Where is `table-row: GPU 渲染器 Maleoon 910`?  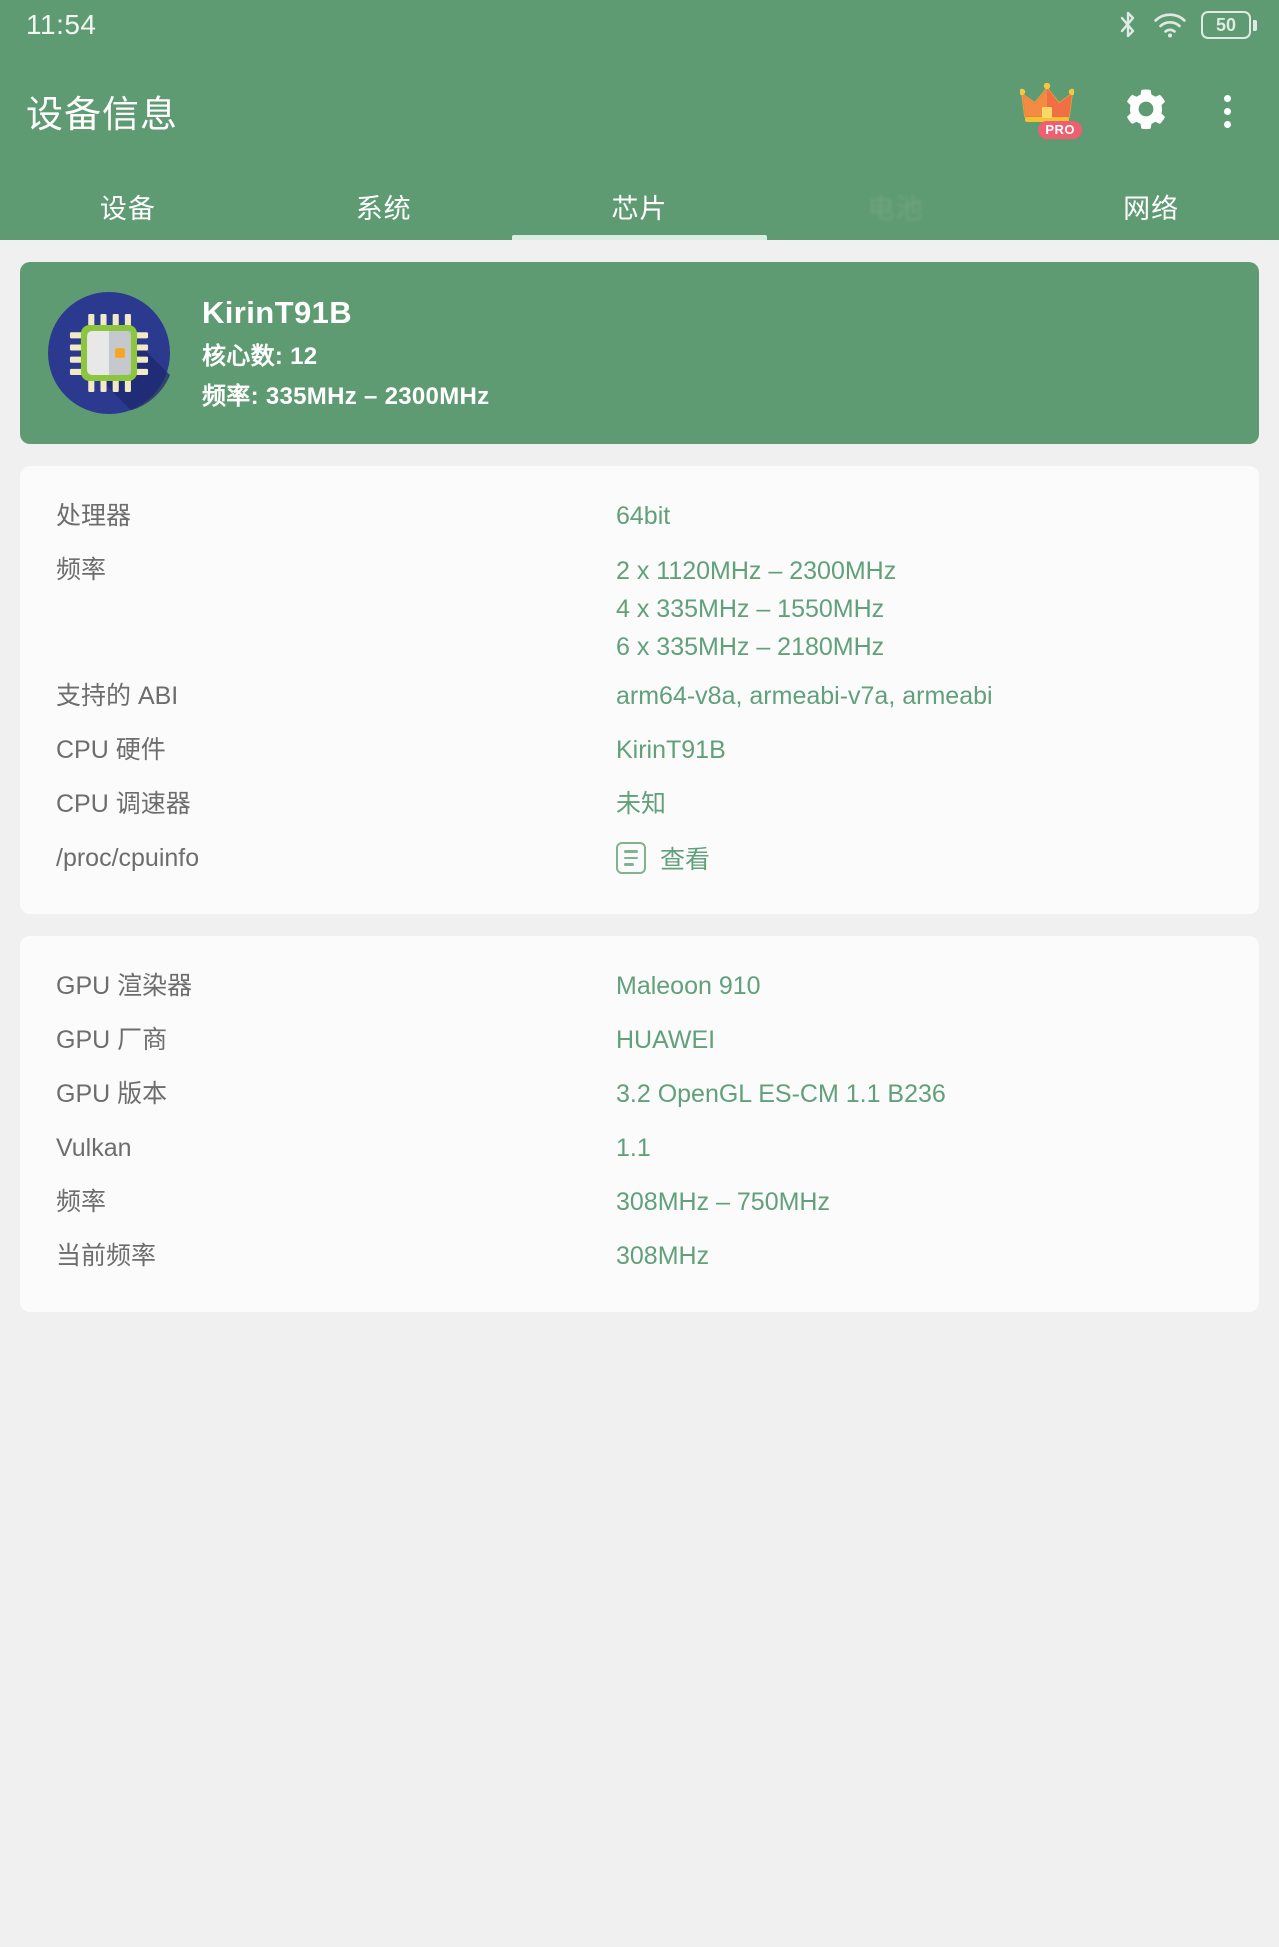 table-row: GPU 渲染器 Maleoon 910 is located at coordinates (639, 989).